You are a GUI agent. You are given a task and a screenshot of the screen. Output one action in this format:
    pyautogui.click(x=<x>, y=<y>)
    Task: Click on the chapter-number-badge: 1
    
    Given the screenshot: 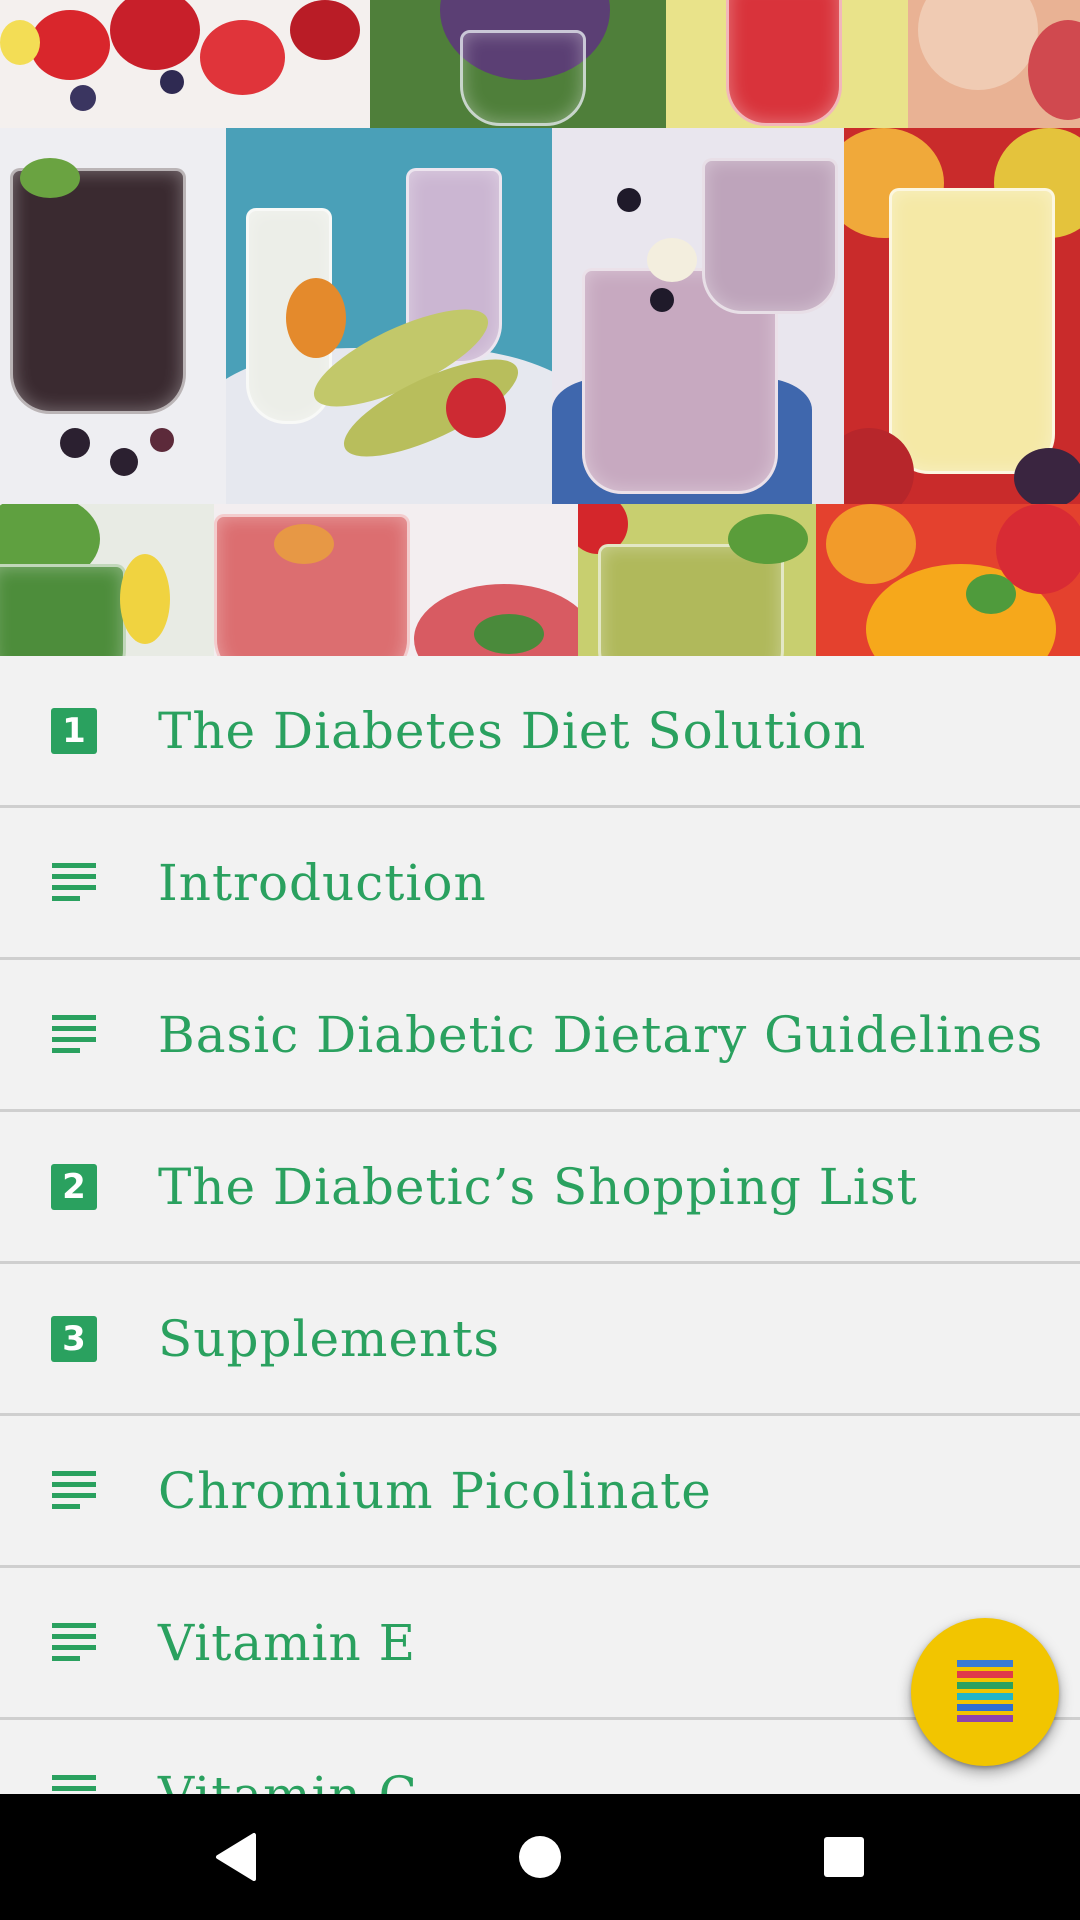 What is the action you would take?
    pyautogui.click(x=74, y=730)
    